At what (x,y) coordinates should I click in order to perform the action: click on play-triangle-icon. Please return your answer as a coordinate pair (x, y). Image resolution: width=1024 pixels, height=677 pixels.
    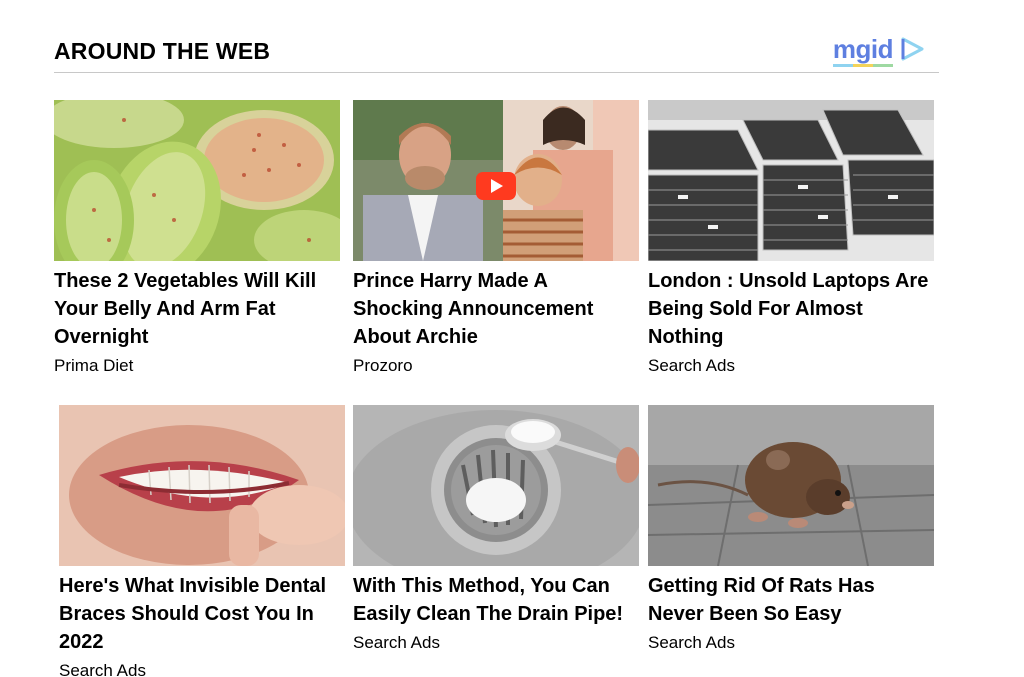
    Looking at the image, I should click on (912, 49).